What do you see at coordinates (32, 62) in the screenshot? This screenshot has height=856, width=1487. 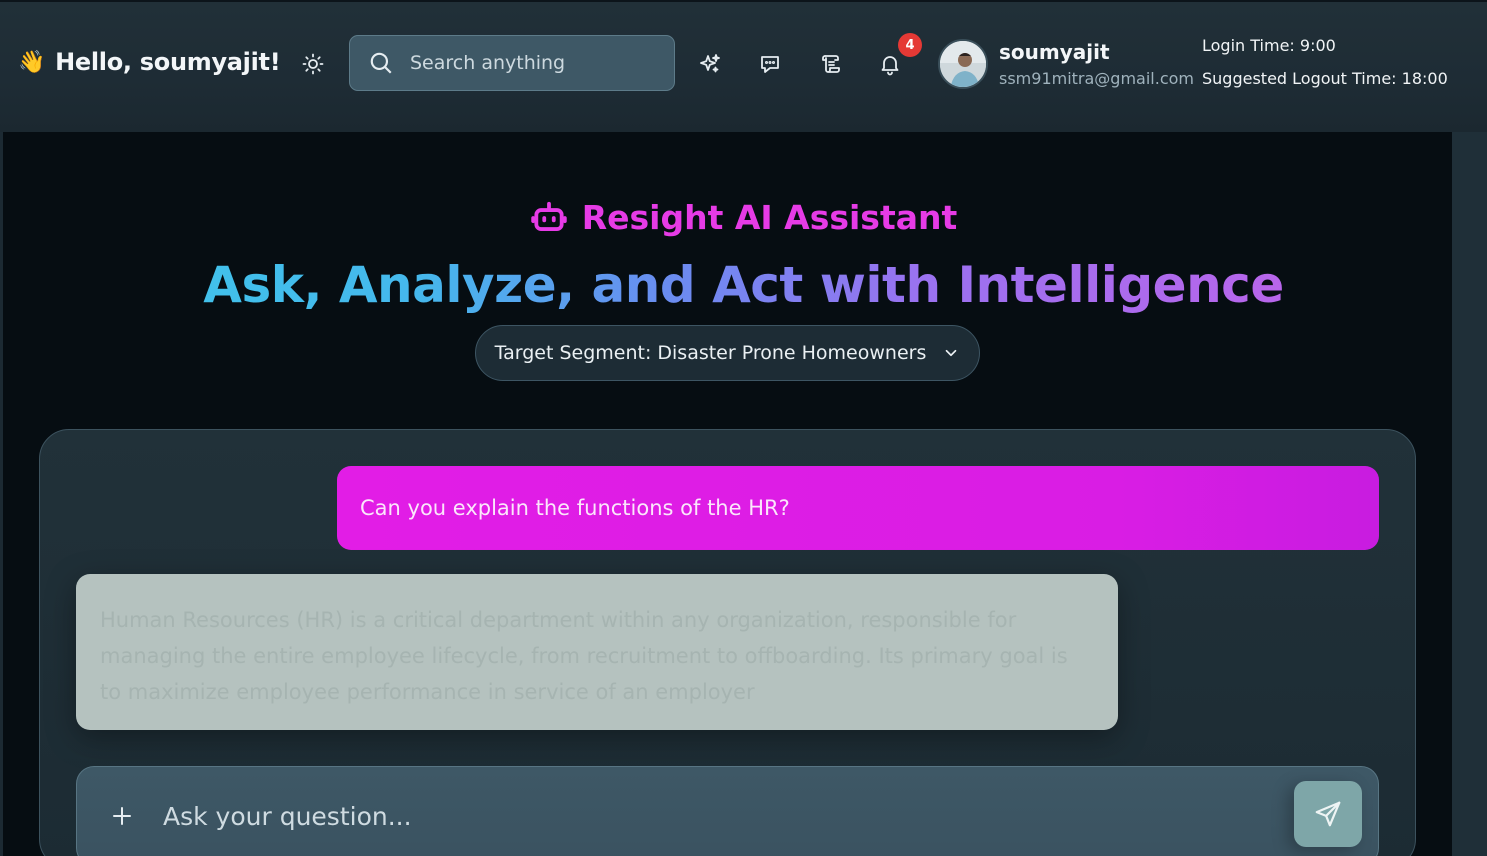 I see `waving-hand-icon: 👋` at bounding box center [32, 62].